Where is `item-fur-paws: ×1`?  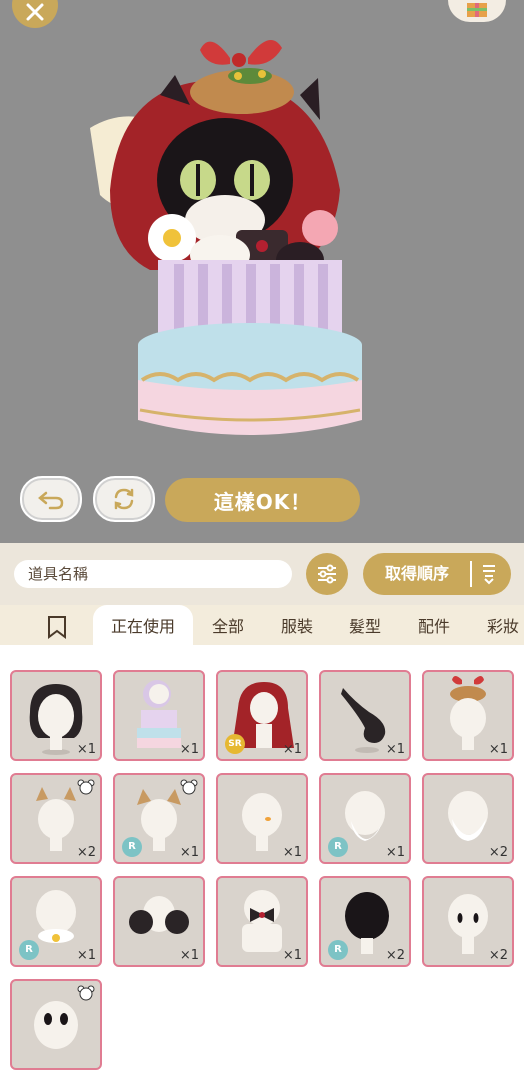 item-fur-paws: ×1 is located at coordinates (159, 921).